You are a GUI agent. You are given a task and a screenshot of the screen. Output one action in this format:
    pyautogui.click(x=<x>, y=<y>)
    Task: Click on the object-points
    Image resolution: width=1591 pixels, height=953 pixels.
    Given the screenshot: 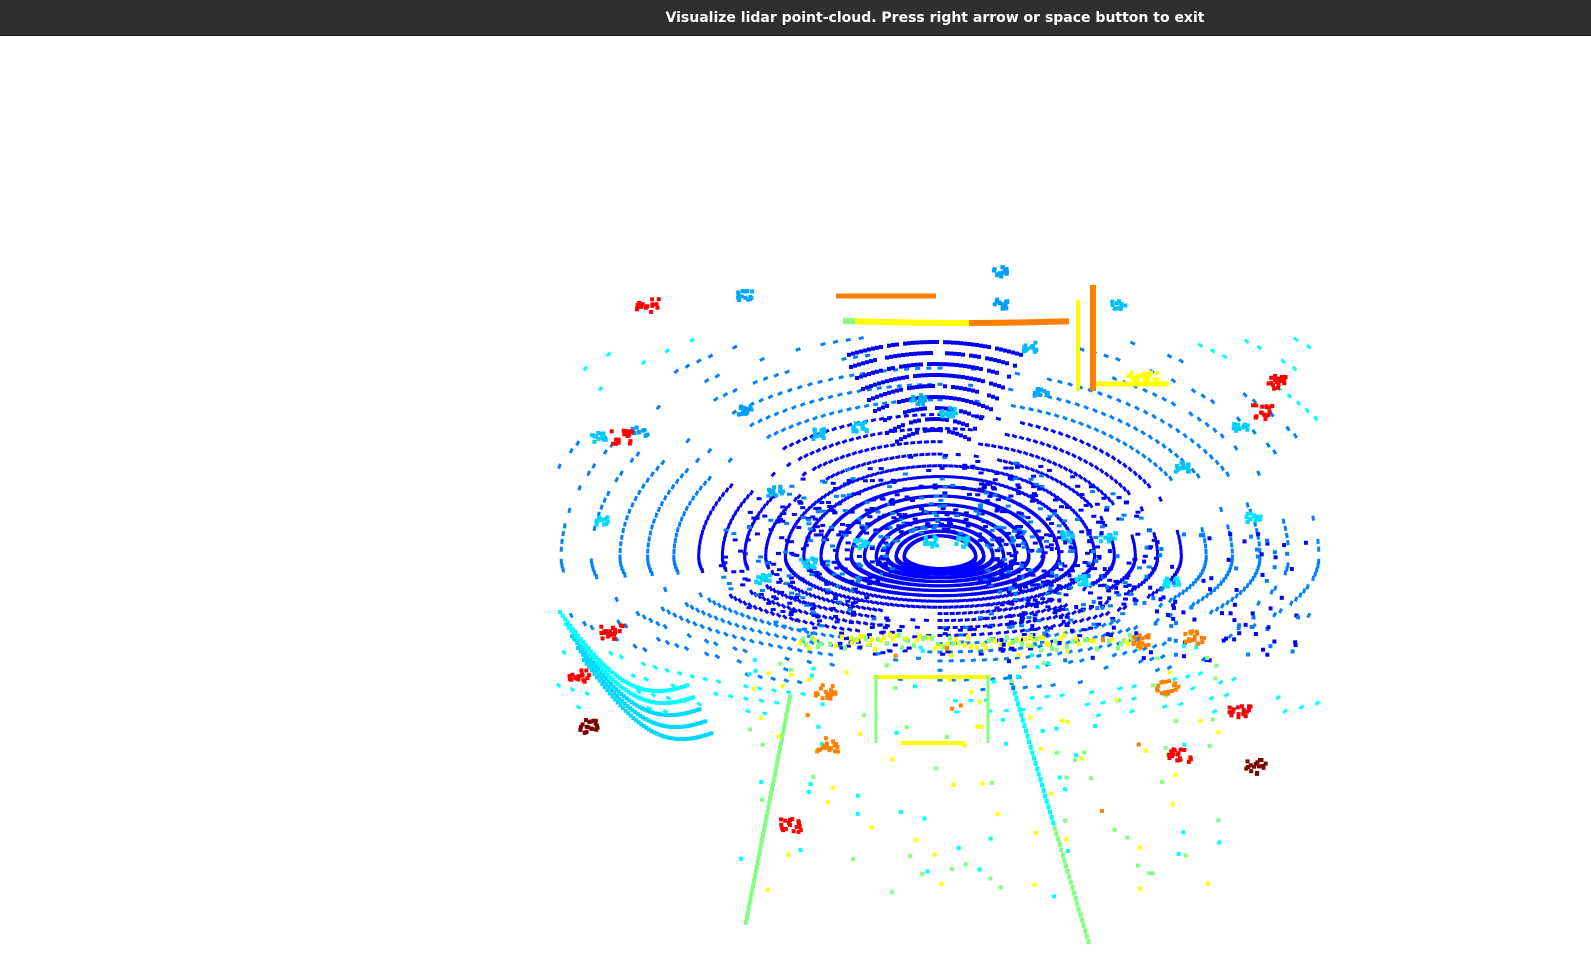 What is the action you would take?
    pyautogui.click(x=926, y=427)
    